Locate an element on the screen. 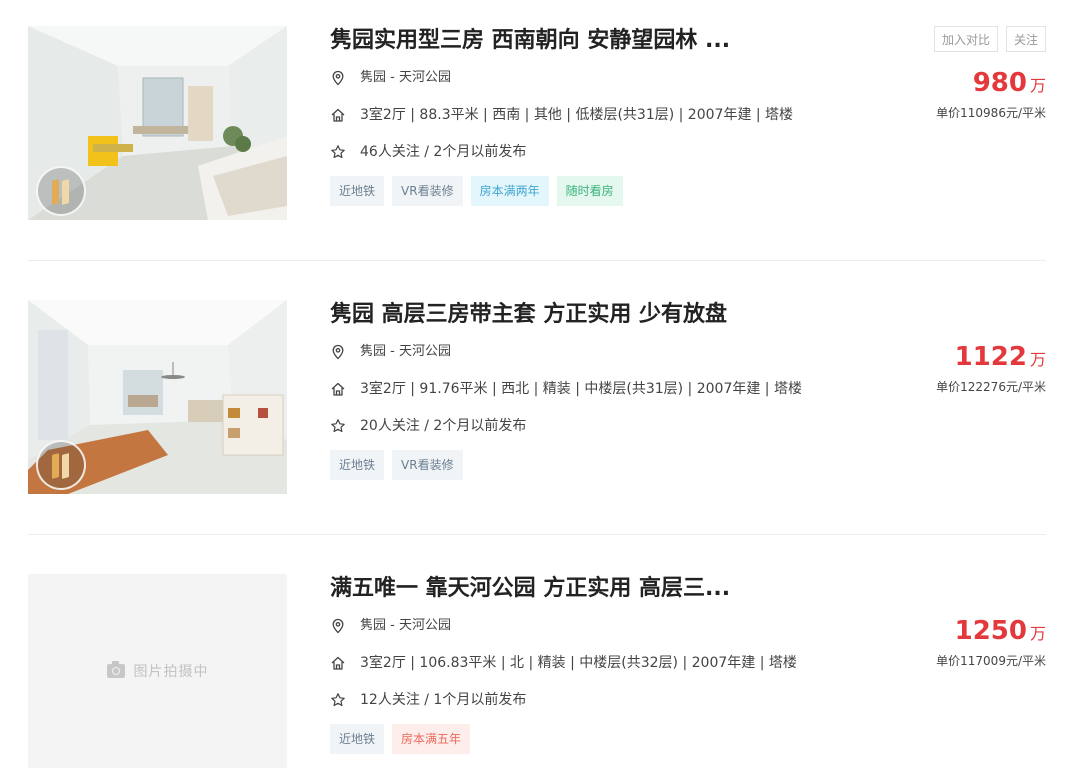 This screenshot has height=782, width=1080. follow-info: 20人关注 / 2个月以前发布 is located at coordinates (610, 426).